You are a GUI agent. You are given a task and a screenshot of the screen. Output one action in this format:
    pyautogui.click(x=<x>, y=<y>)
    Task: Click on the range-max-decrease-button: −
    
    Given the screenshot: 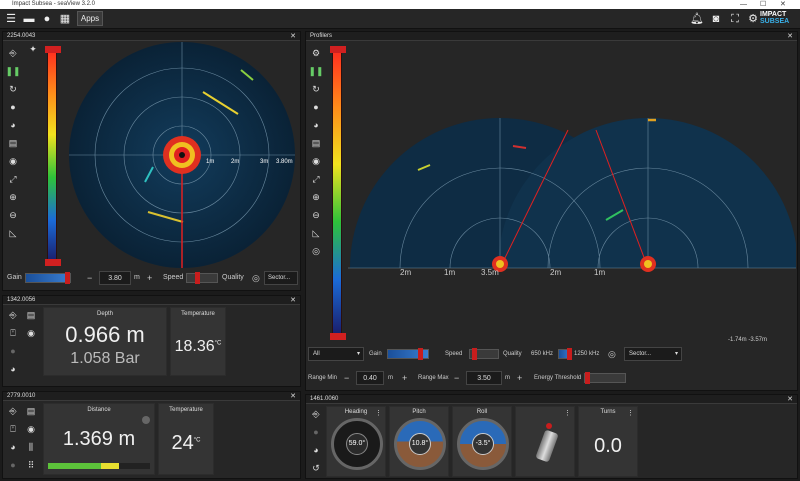 What is the action you would take?
    pyautogui.click(x=456, y=378)
    